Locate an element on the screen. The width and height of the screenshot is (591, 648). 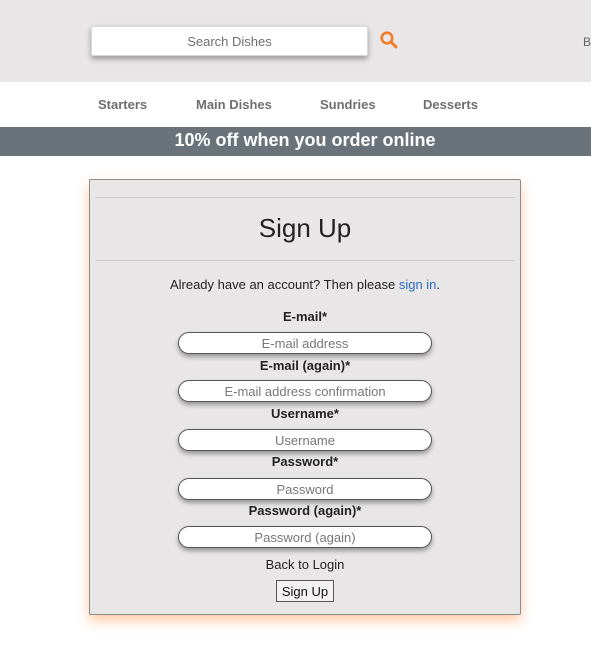
search-input is located at coordinates (229, 41).